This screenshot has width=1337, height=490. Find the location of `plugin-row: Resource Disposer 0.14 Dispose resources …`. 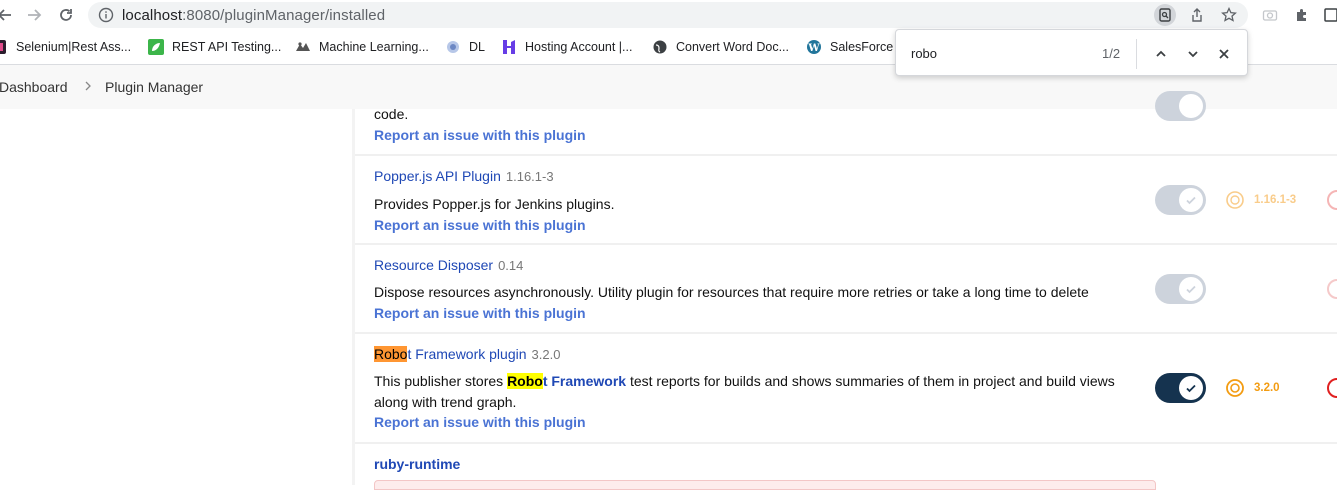

plugin-row: Resource Disposer 0.14 Dispose resources … is located at coordinates (846, 289).